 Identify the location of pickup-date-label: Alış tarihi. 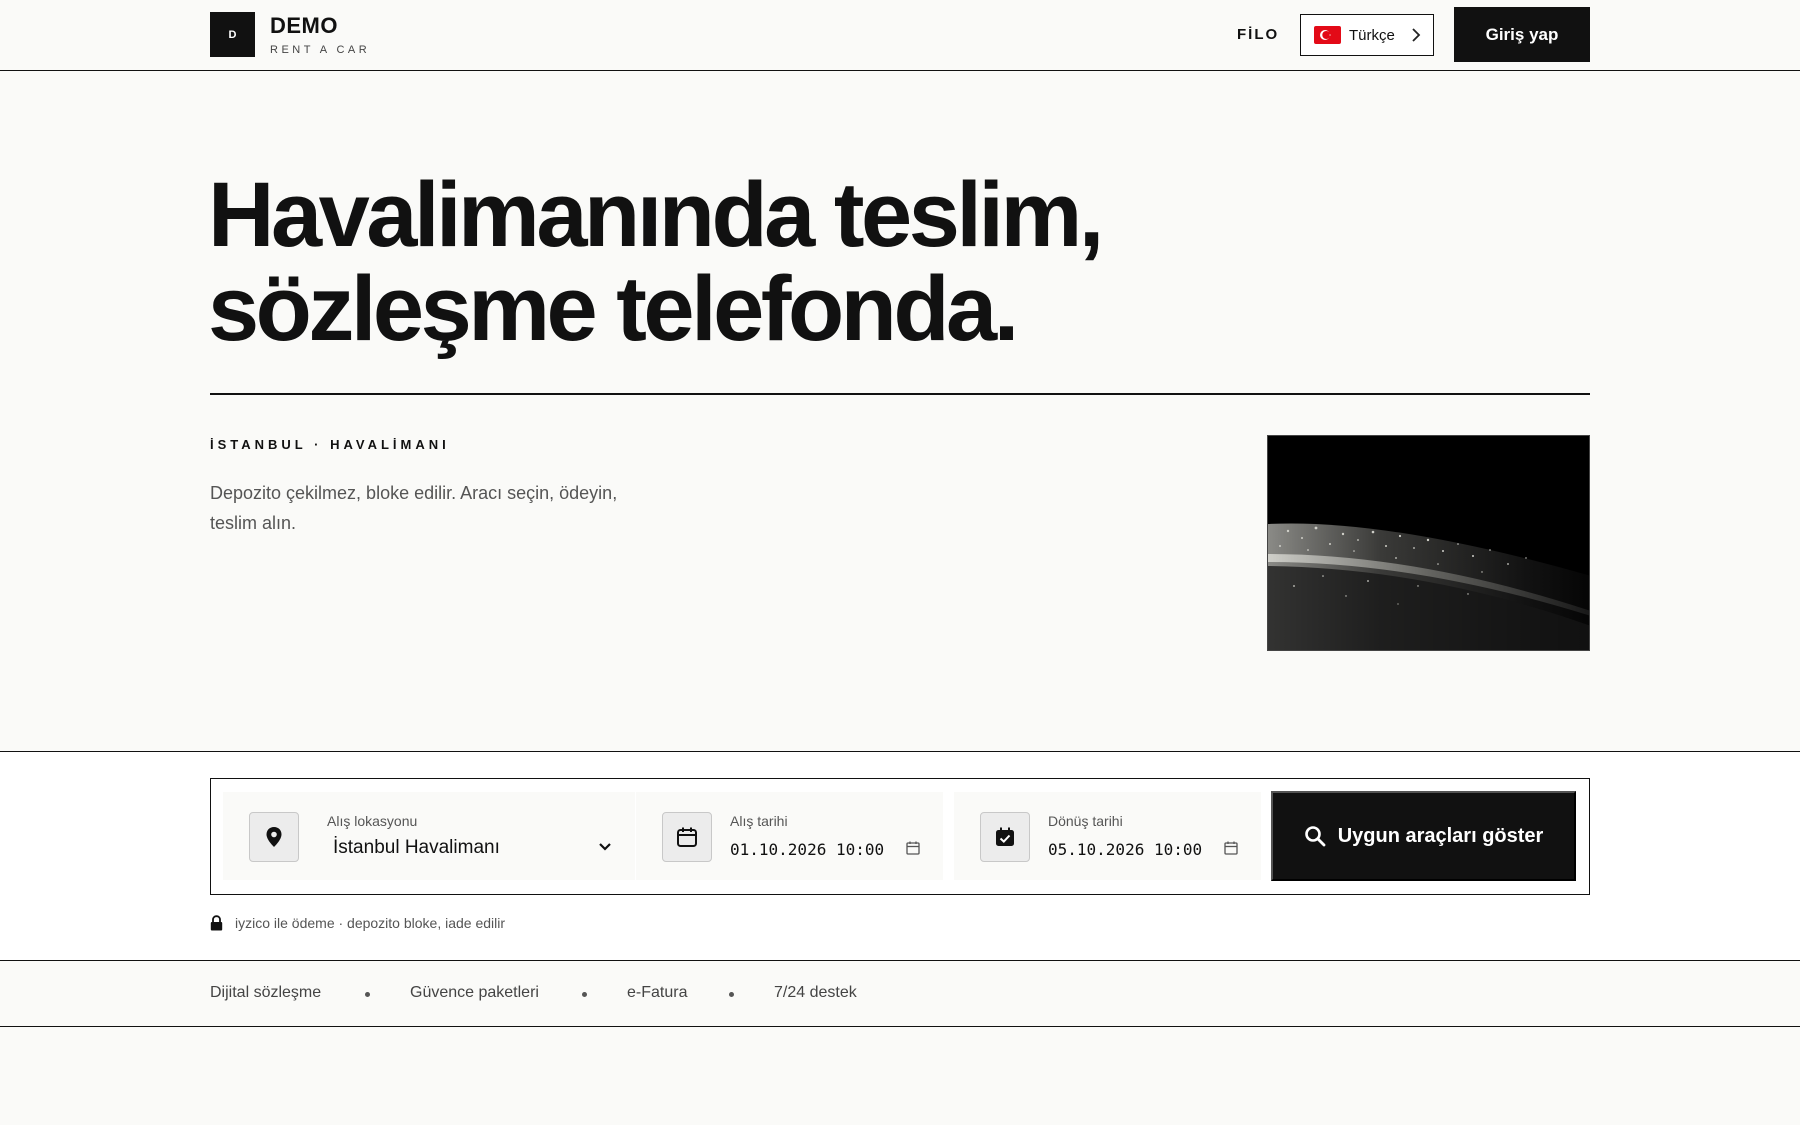
(759, 821).